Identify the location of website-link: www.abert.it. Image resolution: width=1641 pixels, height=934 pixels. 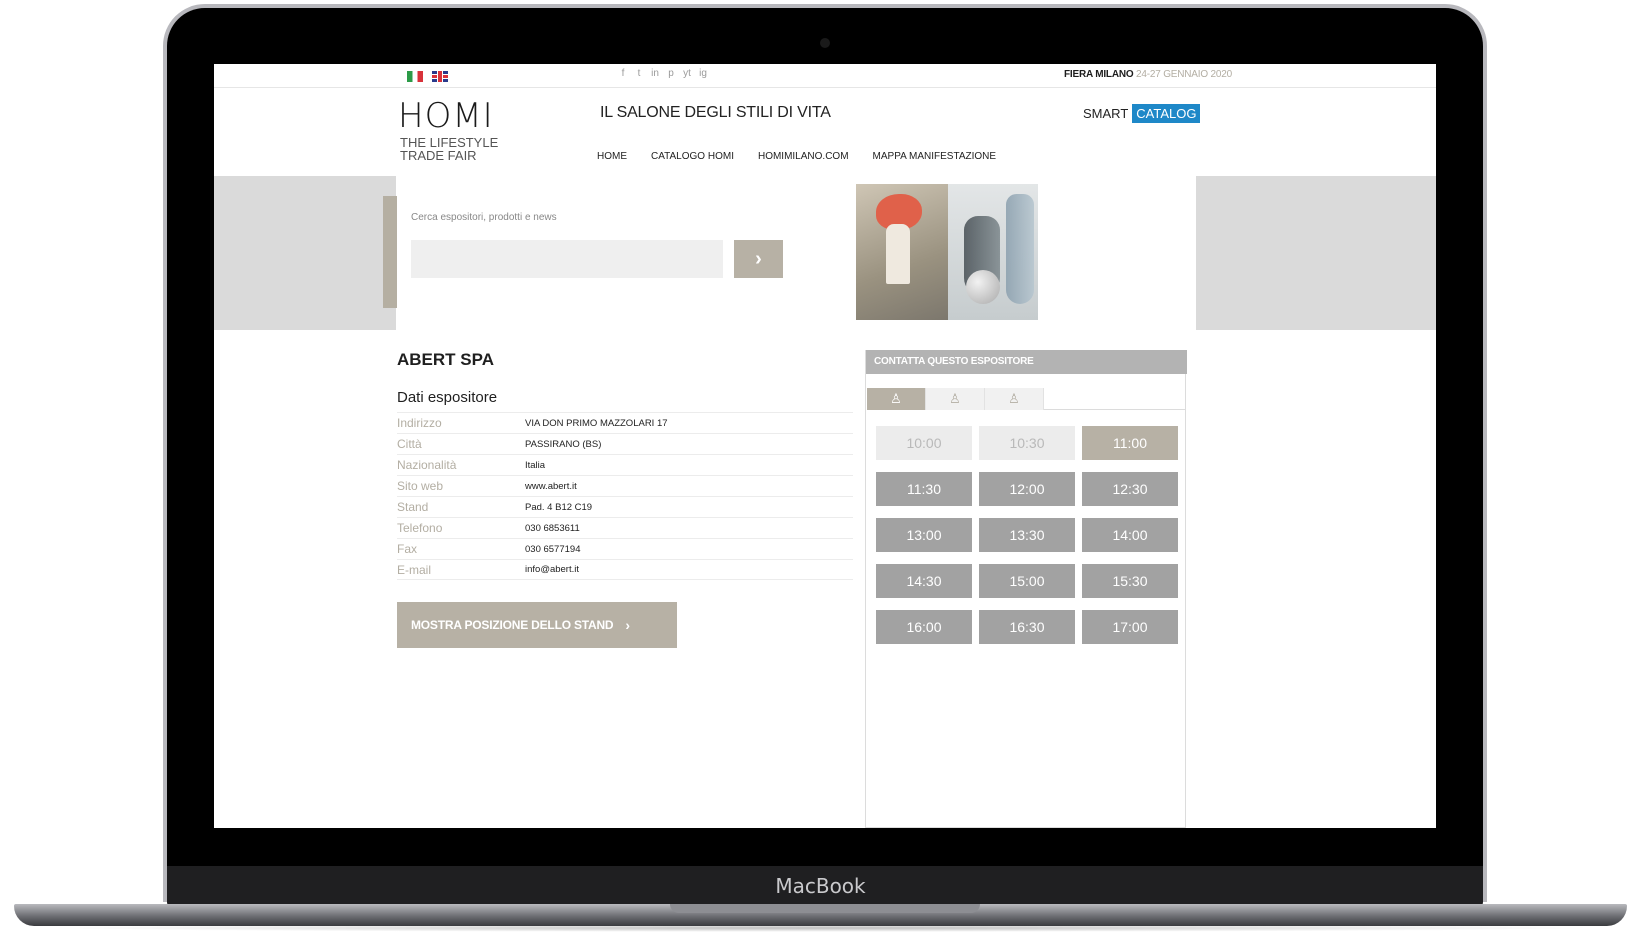
(551, 486).